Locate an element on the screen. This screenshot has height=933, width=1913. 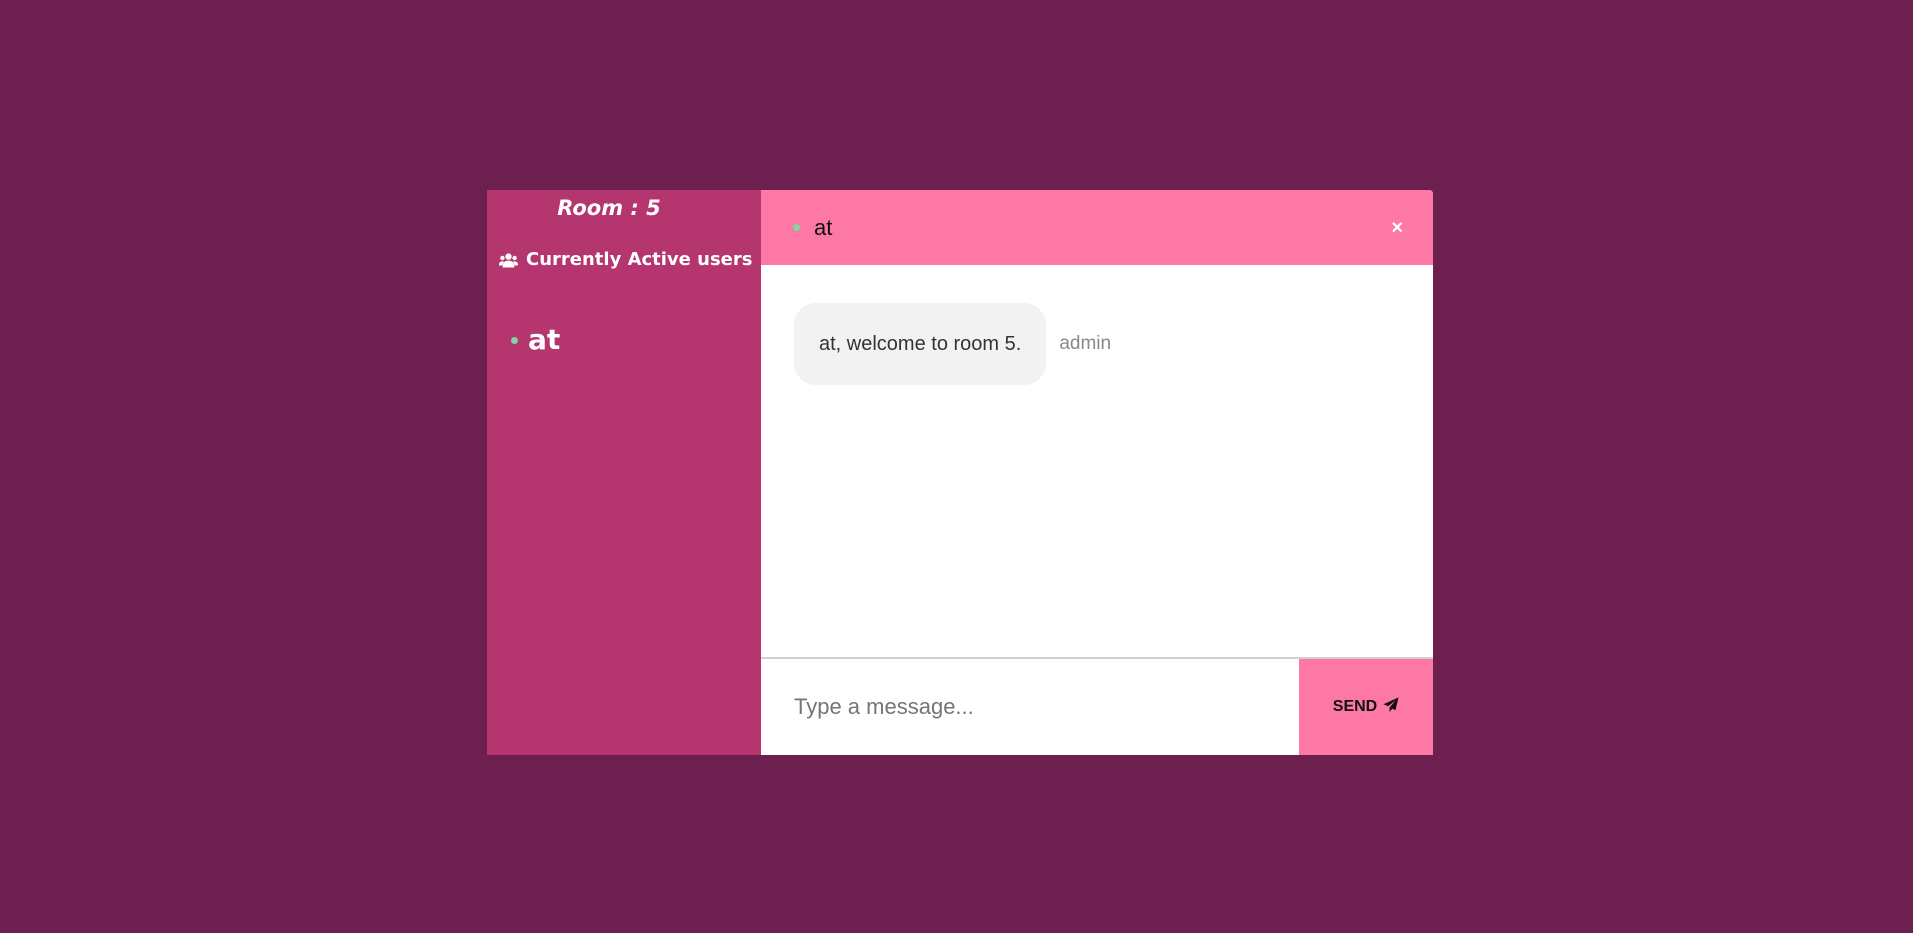
active-users-heading-label: Currently Active users is located at coordinates (639, 259).